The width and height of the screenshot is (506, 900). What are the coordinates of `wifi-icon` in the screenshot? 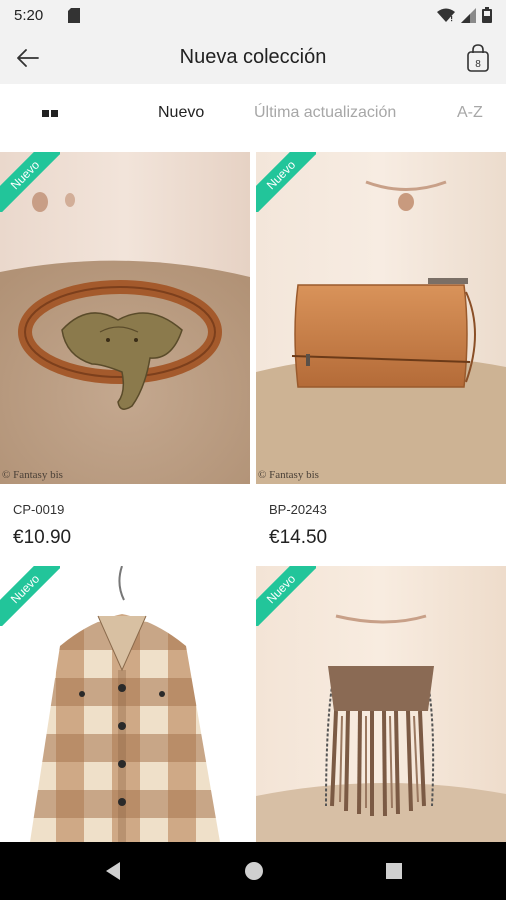 It's located at (446, 15).